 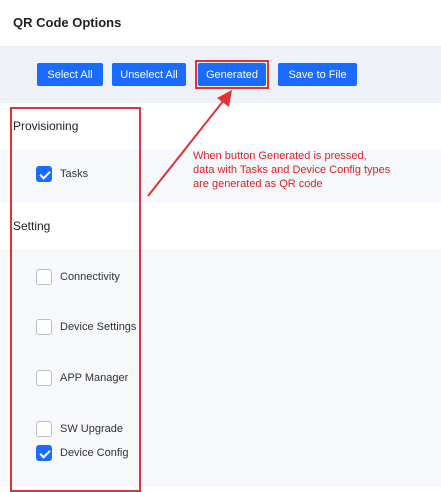 I want to click on annotation-arrow, so click(x=189, y=143).